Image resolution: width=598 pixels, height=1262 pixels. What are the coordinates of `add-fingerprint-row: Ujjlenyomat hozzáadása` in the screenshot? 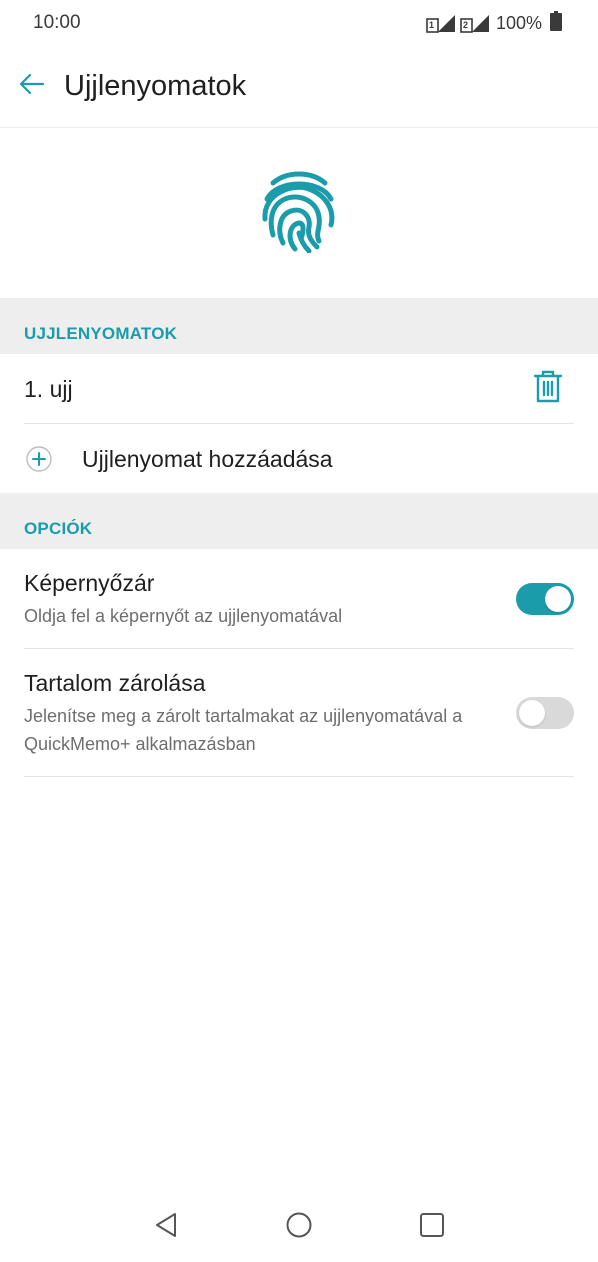 It's located at (299, 459).